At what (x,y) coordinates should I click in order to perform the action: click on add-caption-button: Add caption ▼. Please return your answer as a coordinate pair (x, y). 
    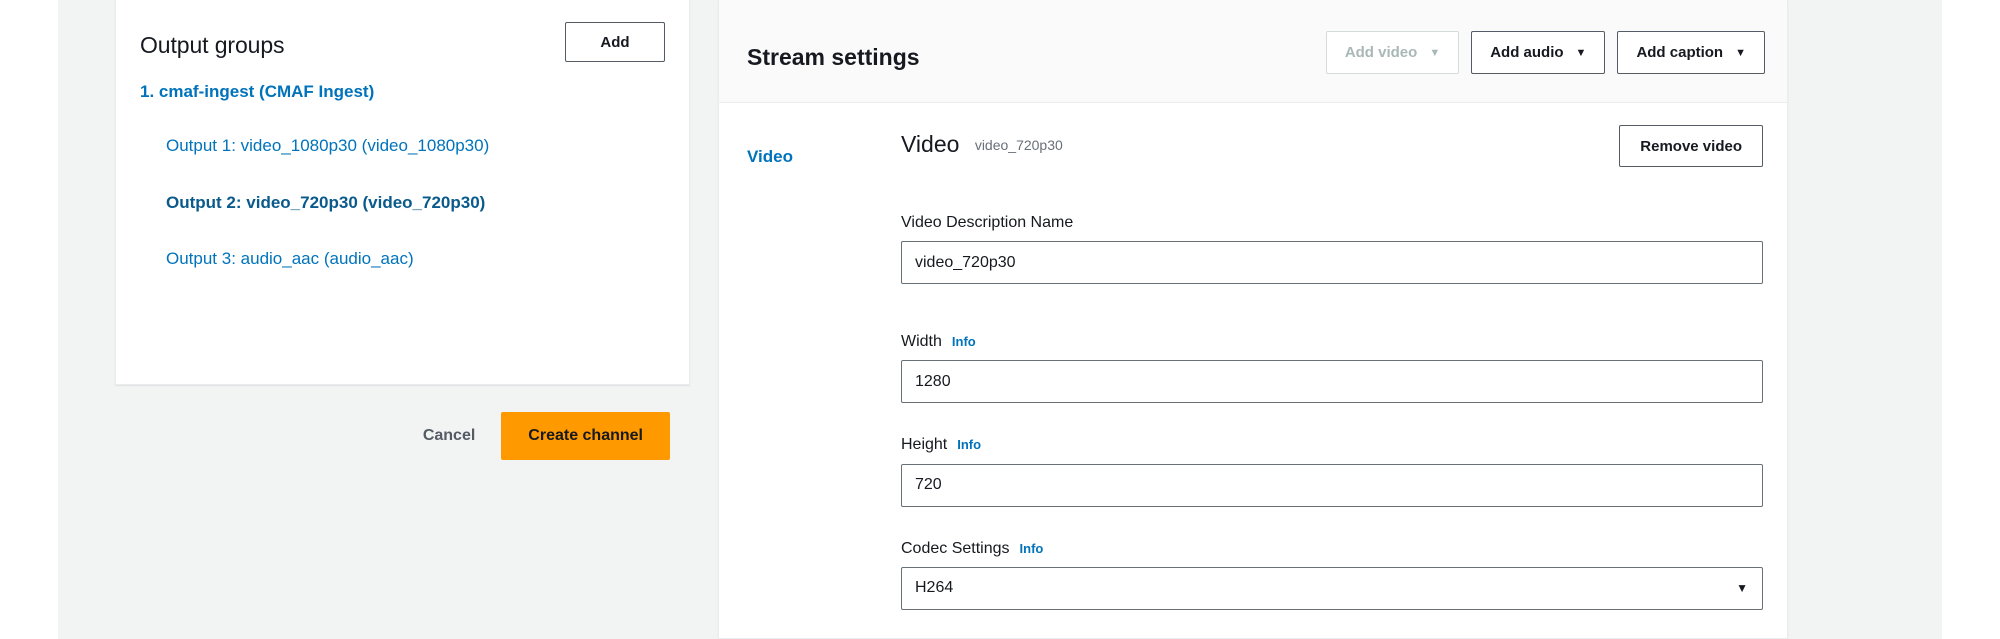
    Looking at the image, I should click on (1691, 52).